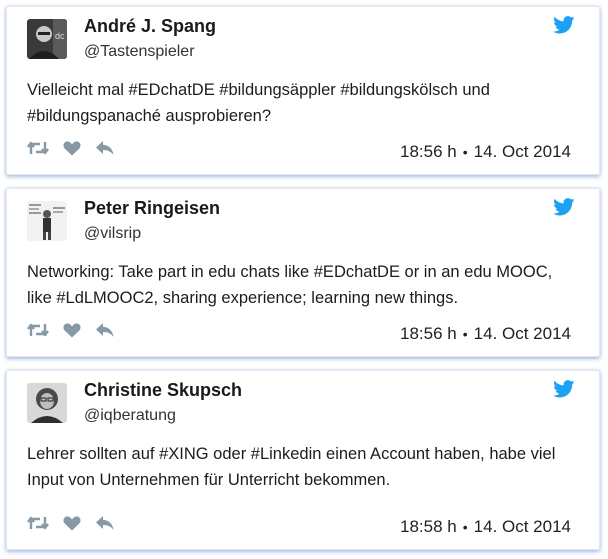 This screenshot has height=559, width=608. I want to click on tweet-timestamp: 18:58 h • 14. Oct 2014, so click(485, 527).